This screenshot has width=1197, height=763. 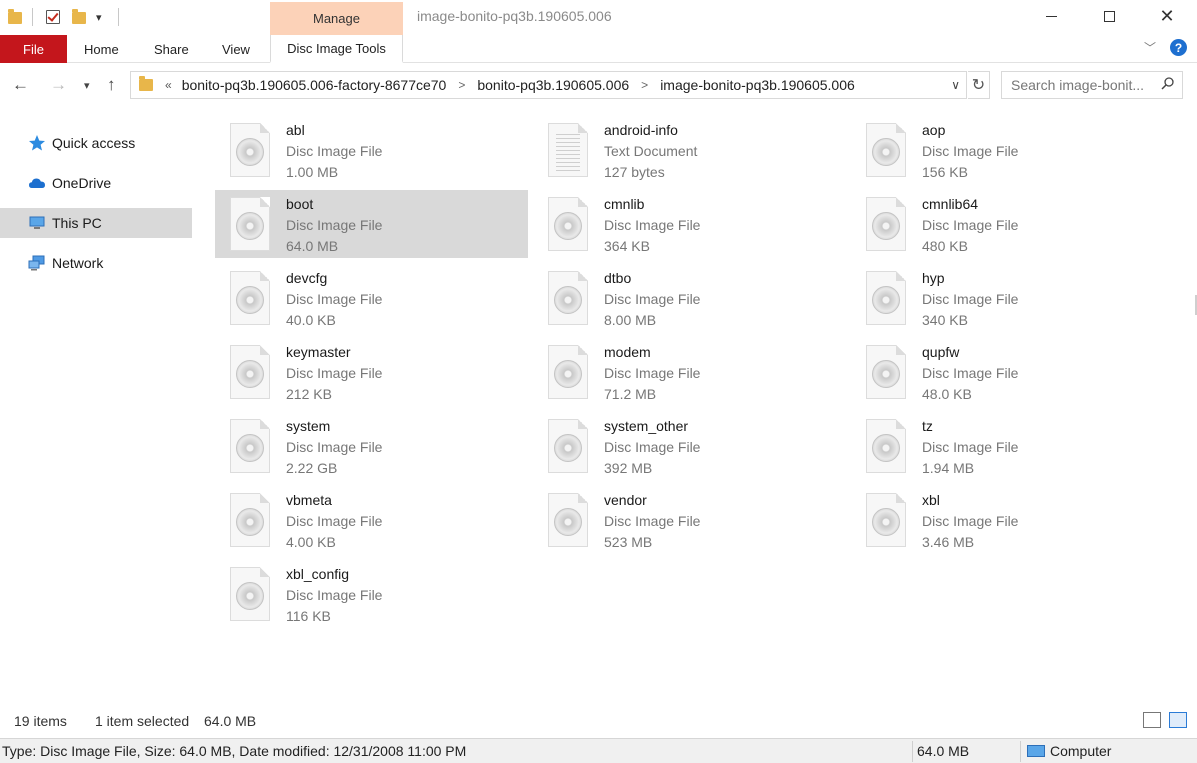 I want to click on file-name: vbmeta, so click(x=309, y=500).